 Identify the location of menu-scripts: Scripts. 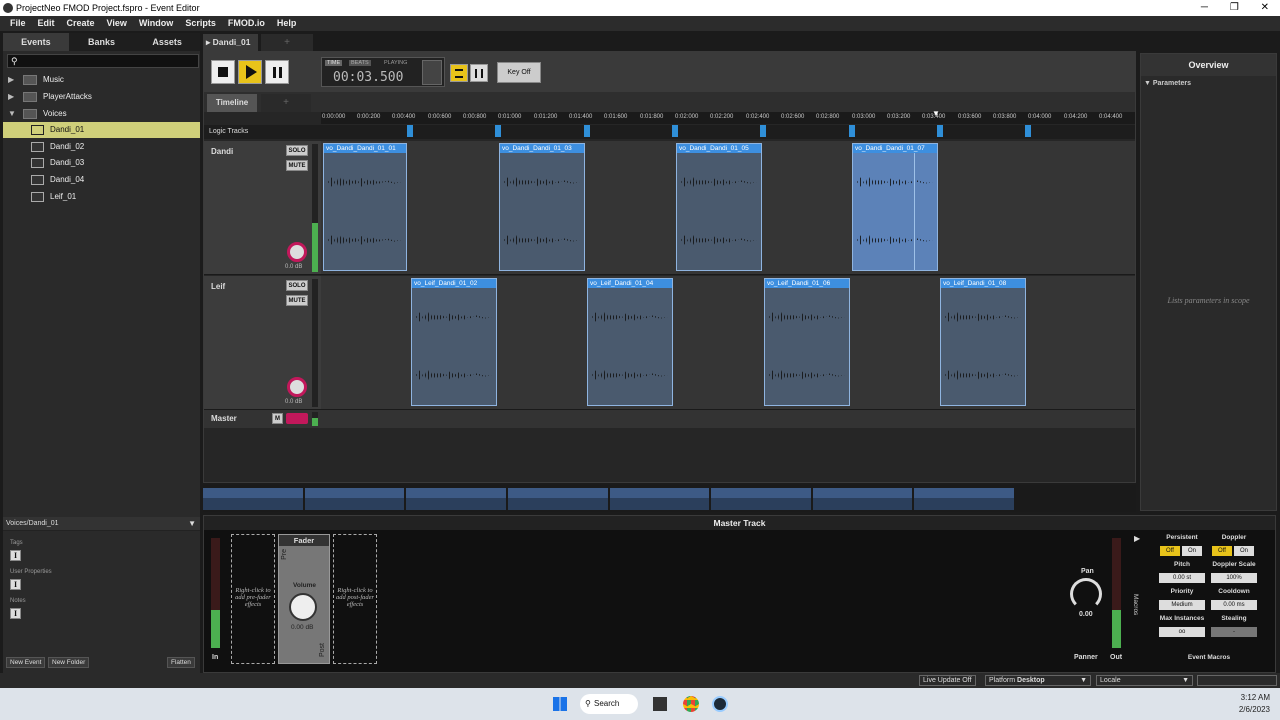
(200, 23).